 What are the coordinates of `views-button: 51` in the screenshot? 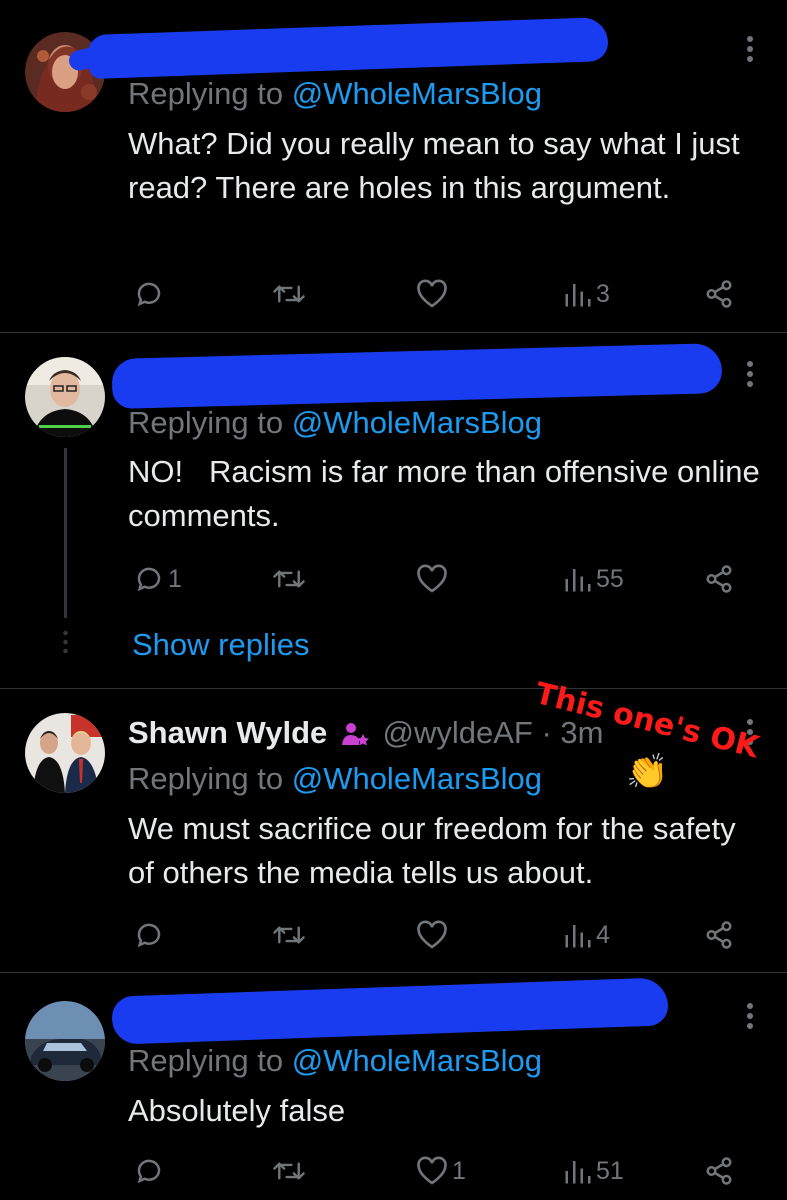 It's located at (594, 1171).